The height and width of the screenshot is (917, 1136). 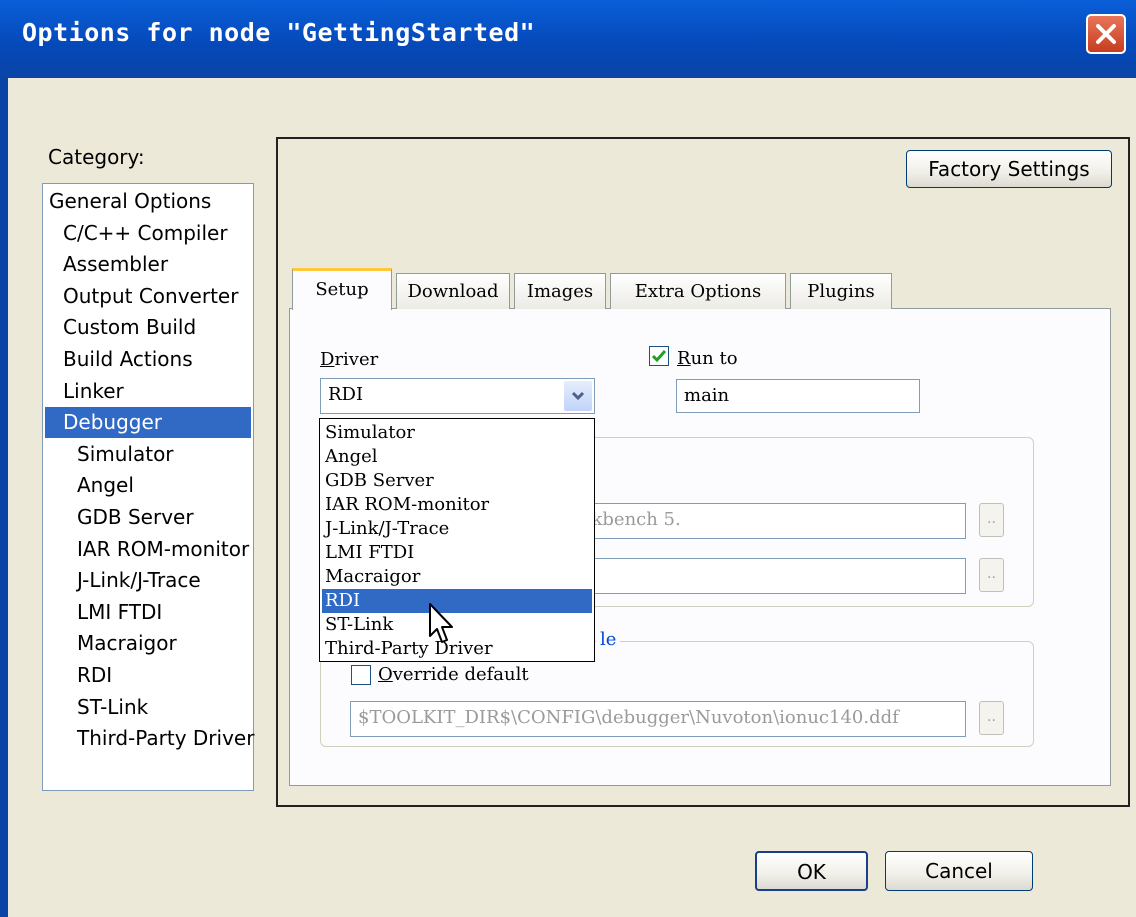 What do you see at coordinates (342, 289) in the screenshot?
I see `tab-setup: Setup` at bounding box center [342, 289].